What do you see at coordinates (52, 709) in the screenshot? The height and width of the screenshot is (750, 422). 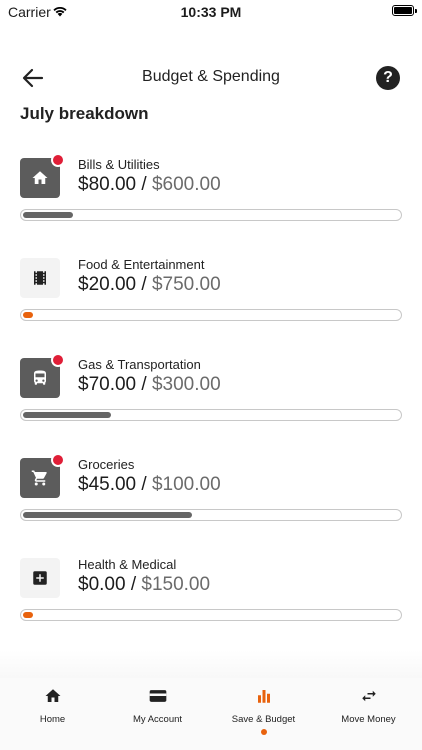 I see `tab-home: Home` at bounding box center [52, 709].